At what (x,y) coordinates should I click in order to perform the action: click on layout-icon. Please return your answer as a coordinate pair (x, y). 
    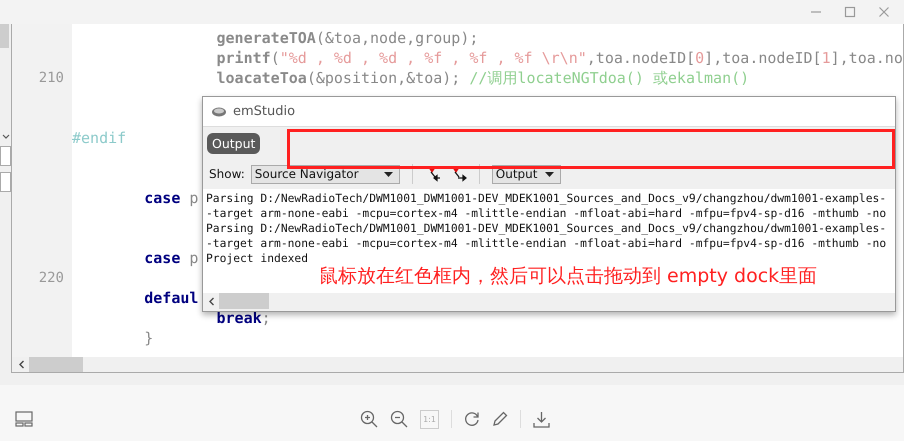
    Looking at the image, I should click on (24, 419).